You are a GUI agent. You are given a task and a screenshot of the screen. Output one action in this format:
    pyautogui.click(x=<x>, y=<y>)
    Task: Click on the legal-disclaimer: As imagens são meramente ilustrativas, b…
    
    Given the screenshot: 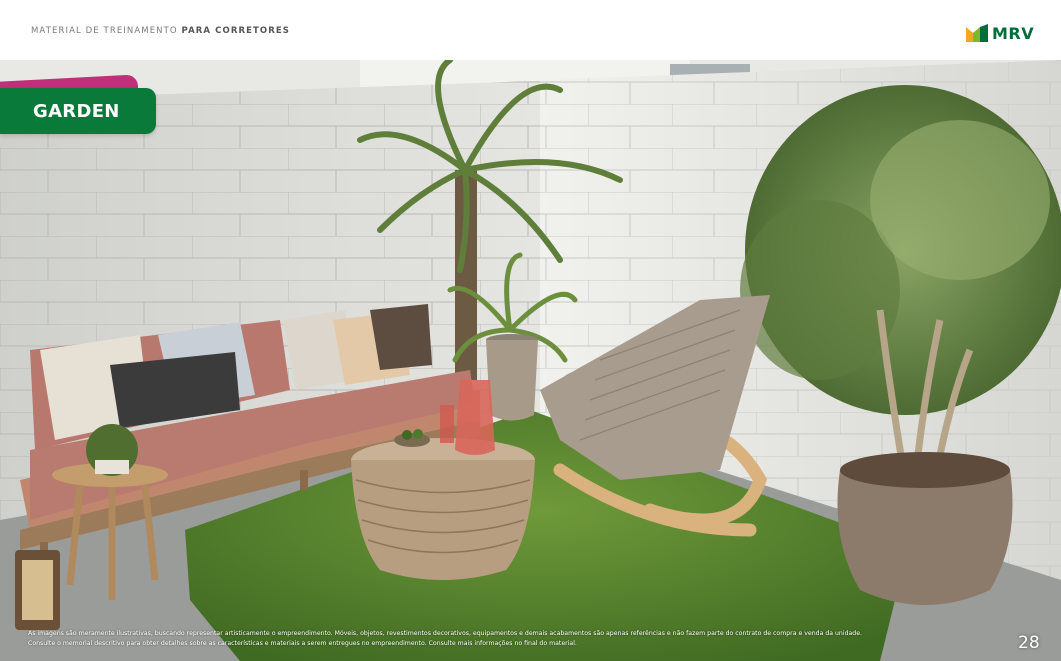 What is the action you would take?
    pyautogui.click(x=508, y=638)
    